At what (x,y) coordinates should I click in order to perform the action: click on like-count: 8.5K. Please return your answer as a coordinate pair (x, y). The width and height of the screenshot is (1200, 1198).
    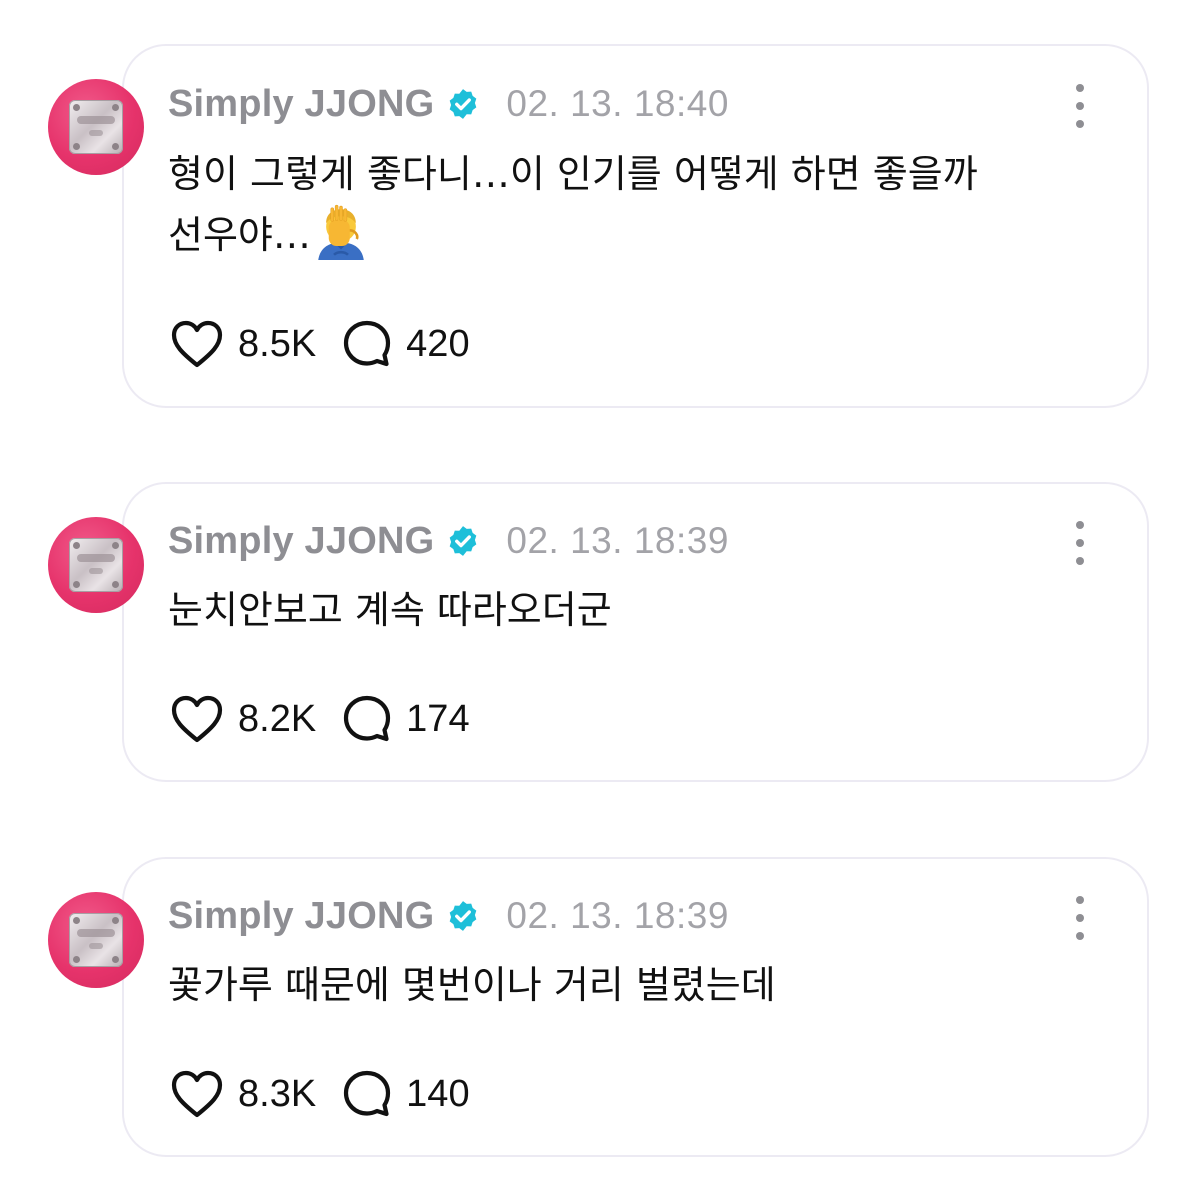
    Looking at the image, I should click on (277, 343).